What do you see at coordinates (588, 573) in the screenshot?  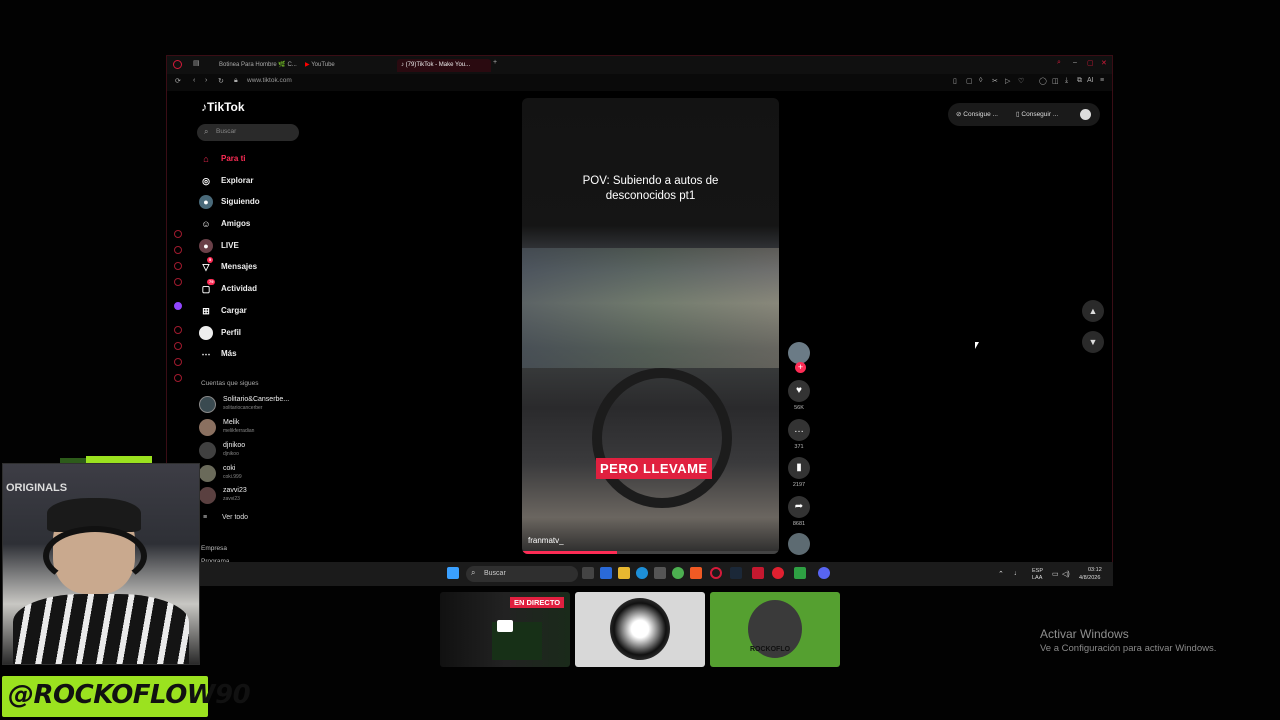 I see `task-view-icon` at bounding box center [588, 573].